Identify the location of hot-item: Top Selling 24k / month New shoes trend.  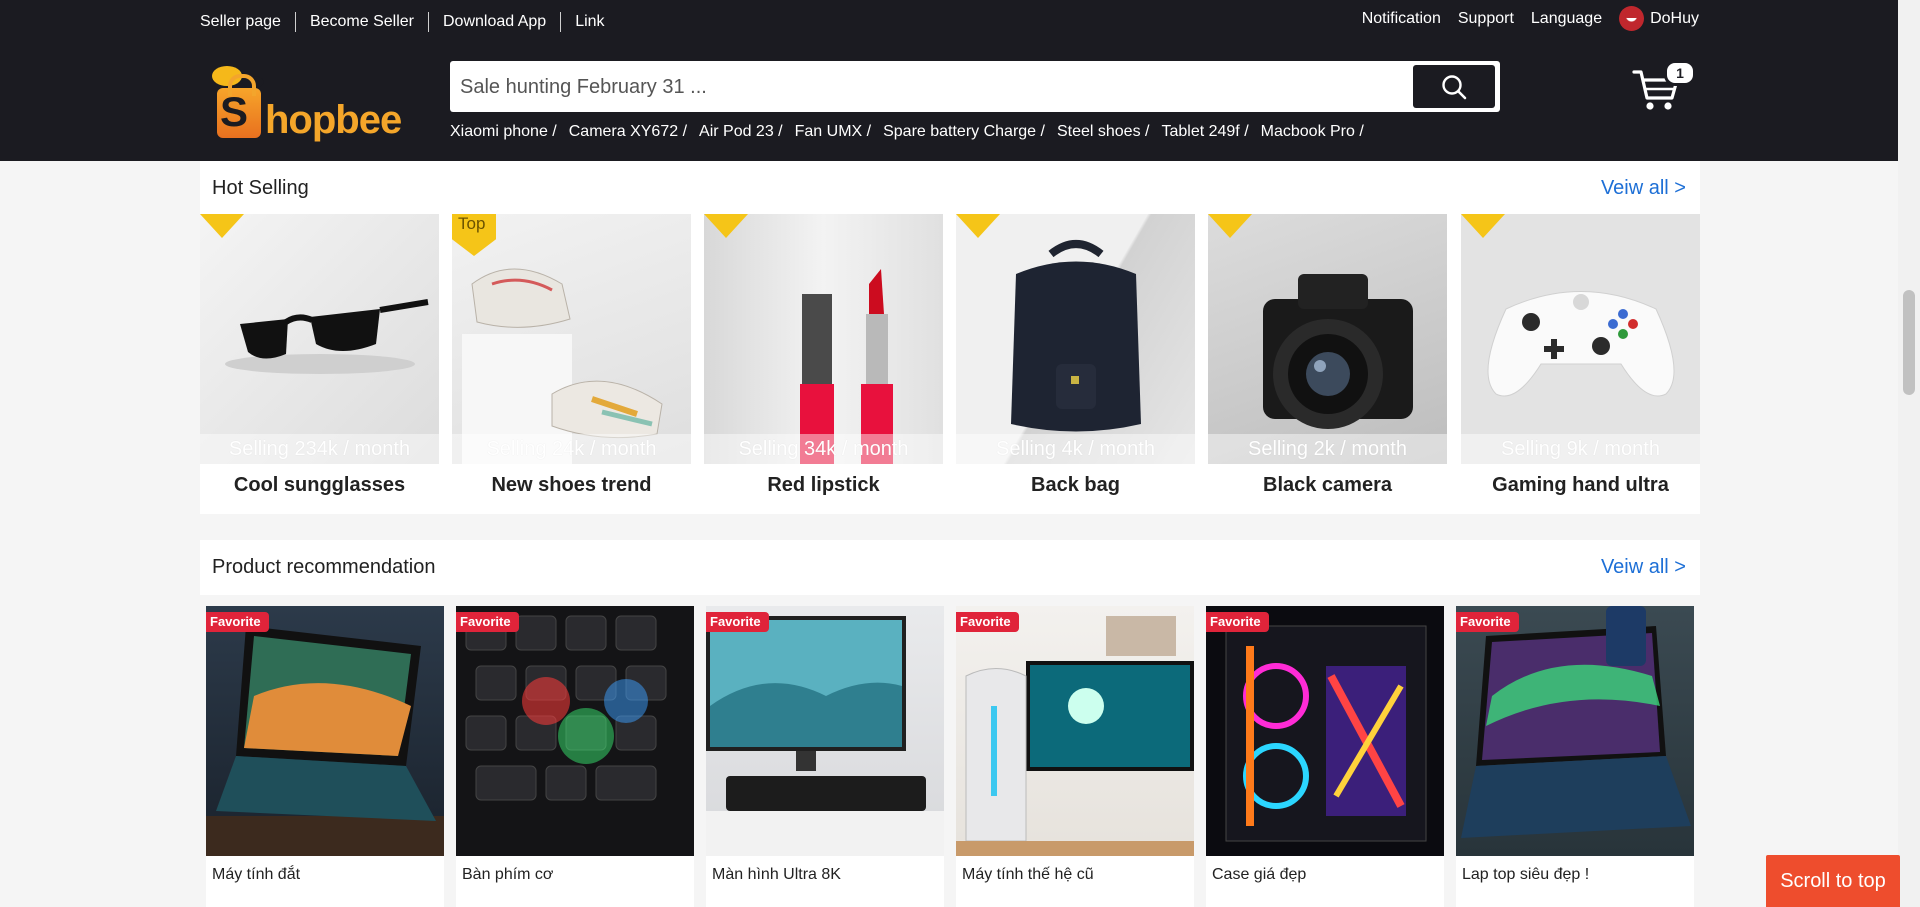
(571, 364).